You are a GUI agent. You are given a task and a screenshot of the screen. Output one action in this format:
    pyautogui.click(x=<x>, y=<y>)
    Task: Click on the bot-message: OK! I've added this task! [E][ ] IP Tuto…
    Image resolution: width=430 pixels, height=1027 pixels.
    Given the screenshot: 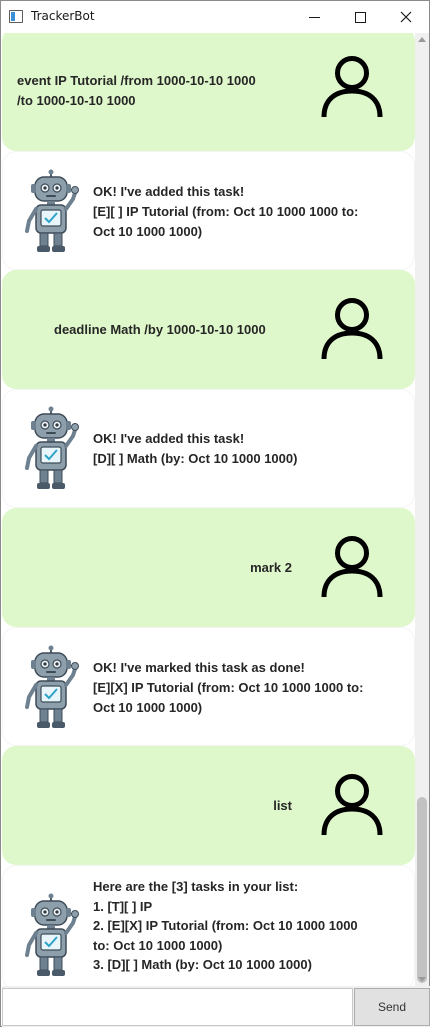 What is the action you would take?
    pyautogui.click(x=208, y=210)
    